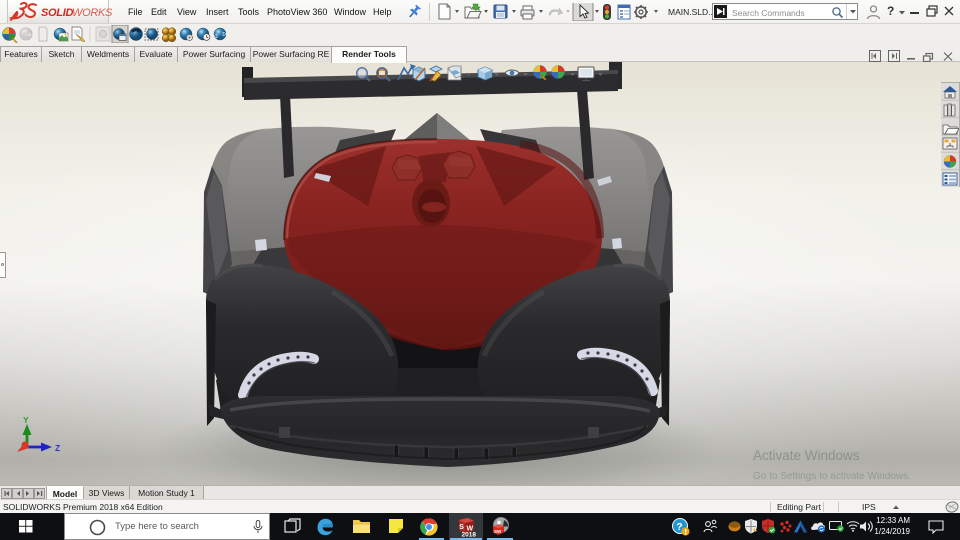  I want to click on svg-text: 2018, so click(469, 535).